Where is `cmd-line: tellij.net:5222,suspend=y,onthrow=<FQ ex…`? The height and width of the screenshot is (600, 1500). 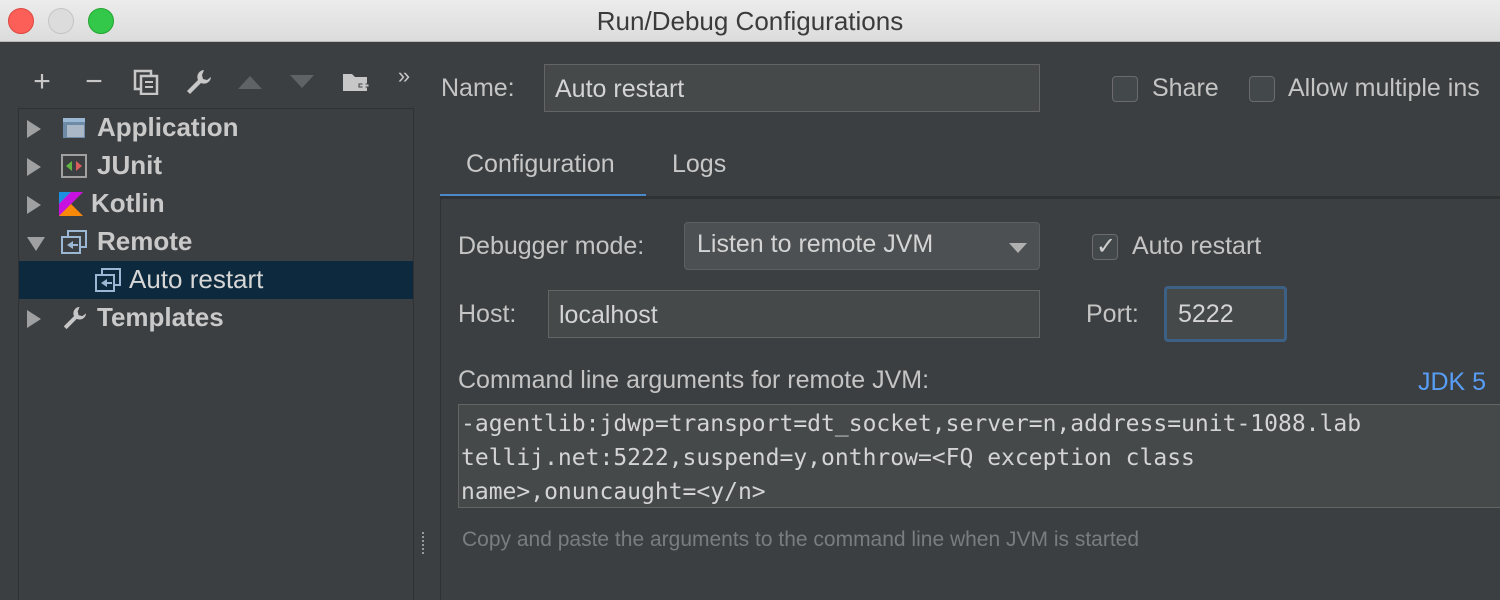 cmd-line: tellij.net:5222,suspend=y,onthrow=<FQ ex… is located at coordinates (828, 458).